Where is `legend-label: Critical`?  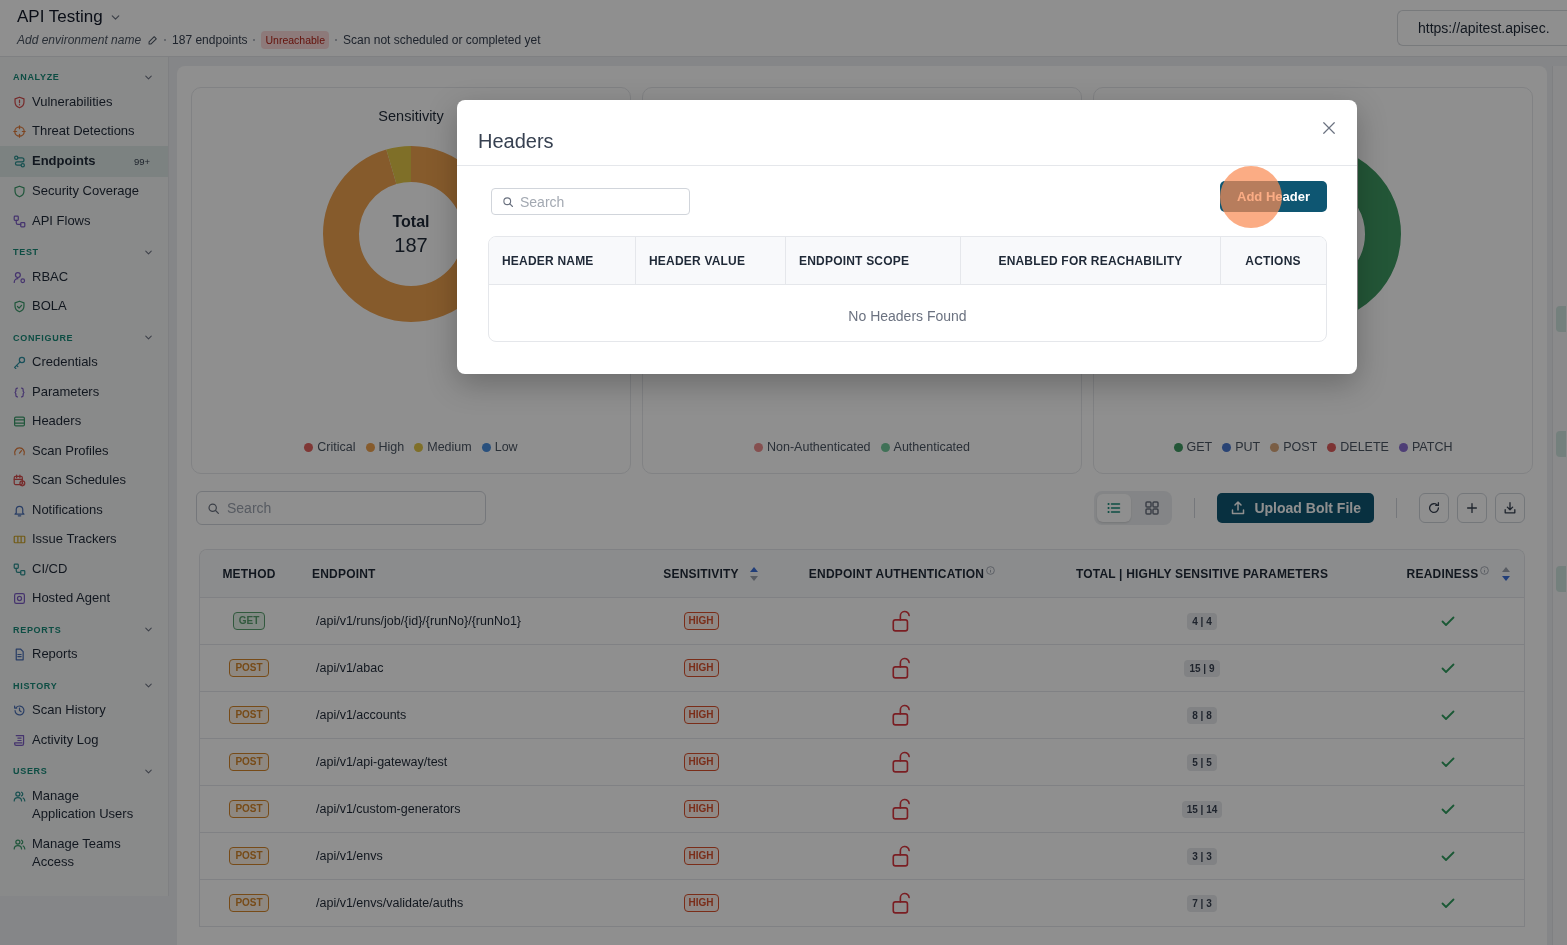
legend-label: Critical is located at coordinates (336, 447).